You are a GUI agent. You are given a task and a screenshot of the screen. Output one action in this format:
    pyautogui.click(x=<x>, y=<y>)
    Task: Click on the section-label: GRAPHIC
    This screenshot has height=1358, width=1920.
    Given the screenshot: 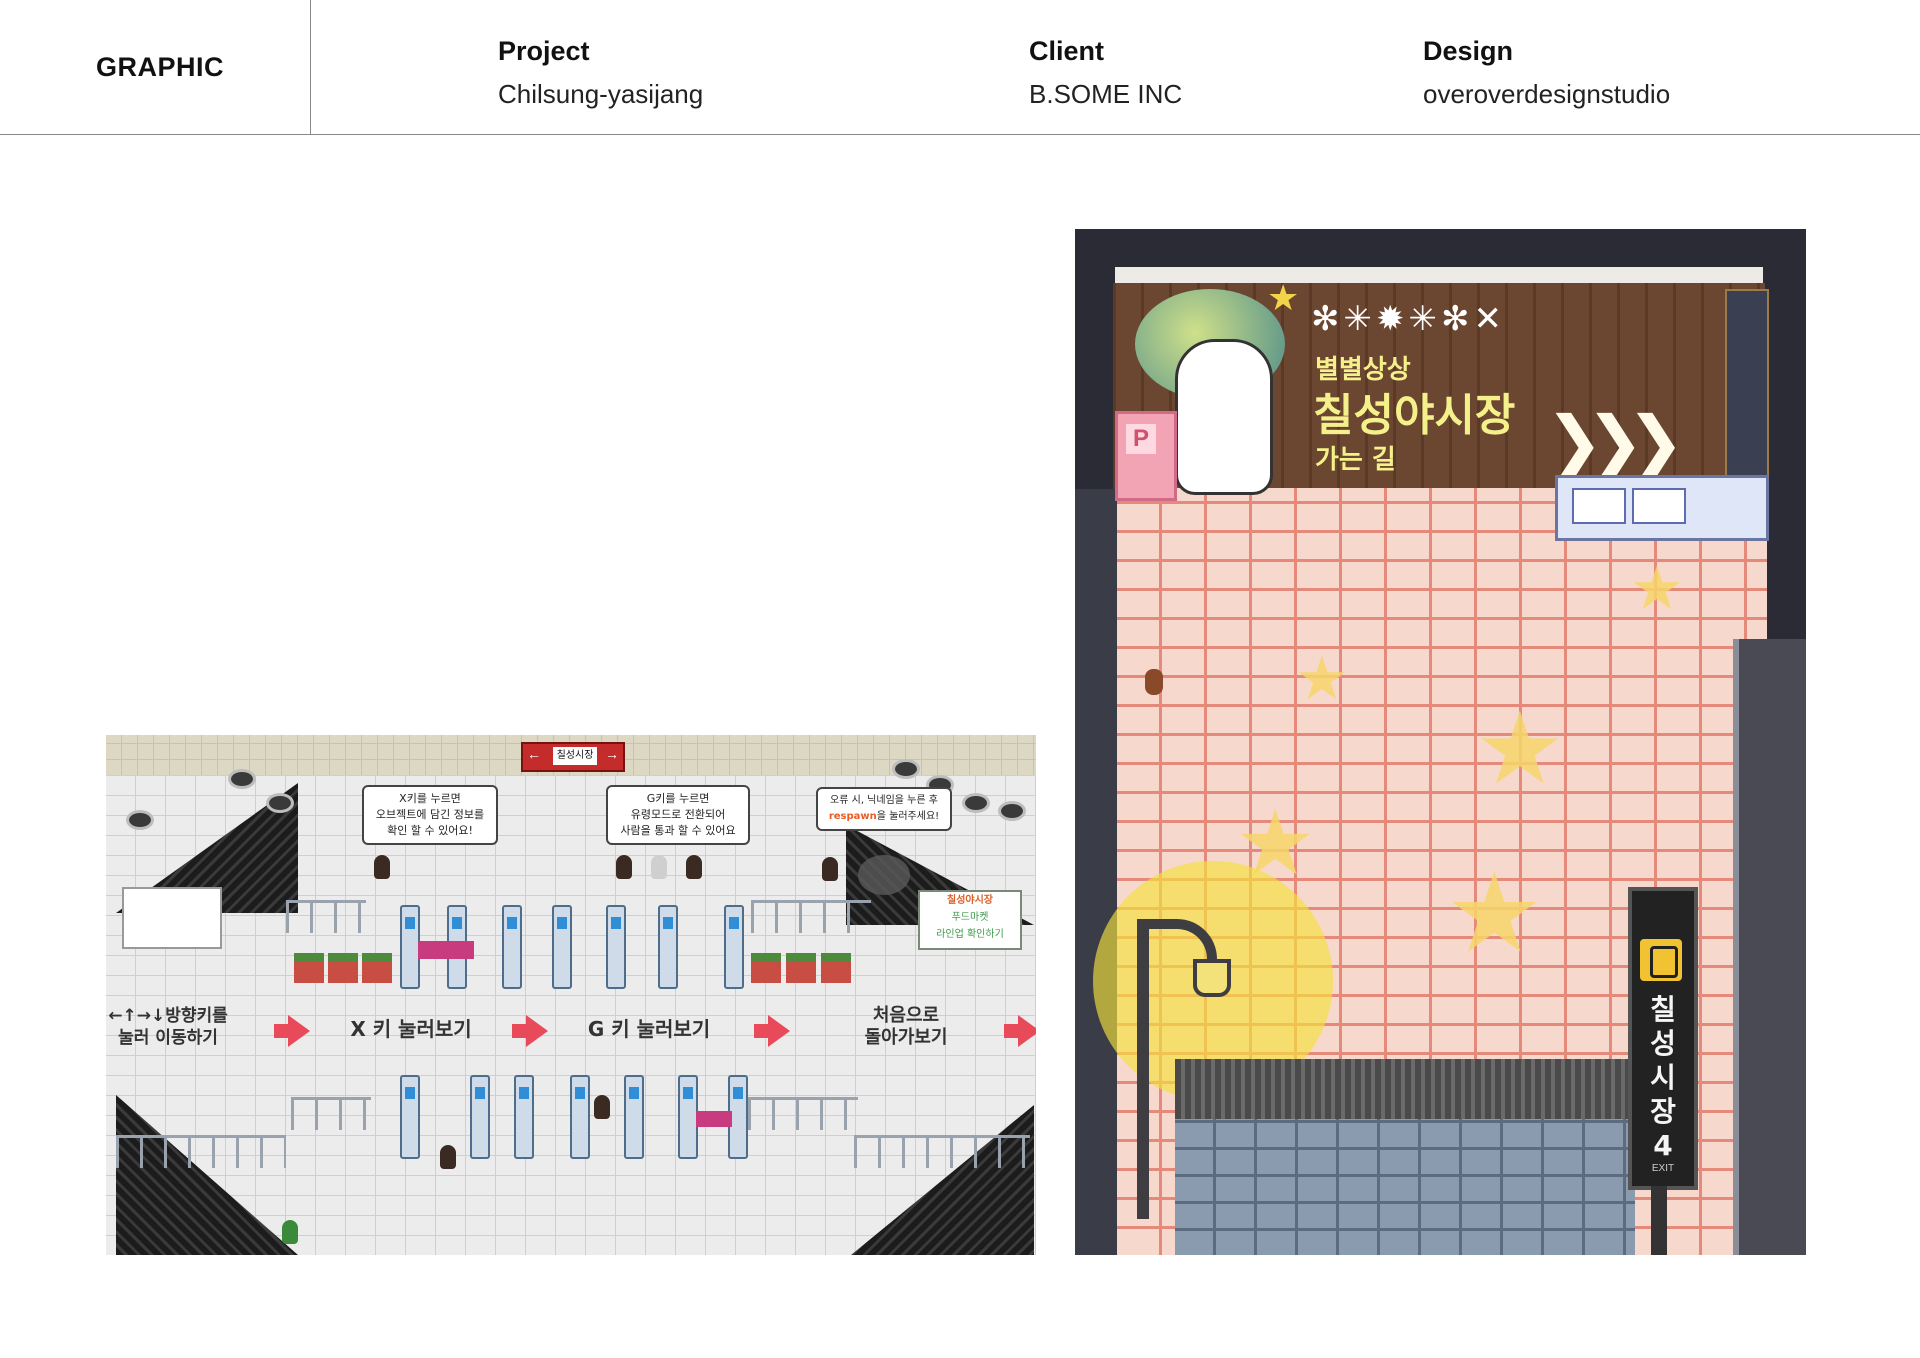 What is the action you would take?
    pyautogui.click(x=160, y=67)
    